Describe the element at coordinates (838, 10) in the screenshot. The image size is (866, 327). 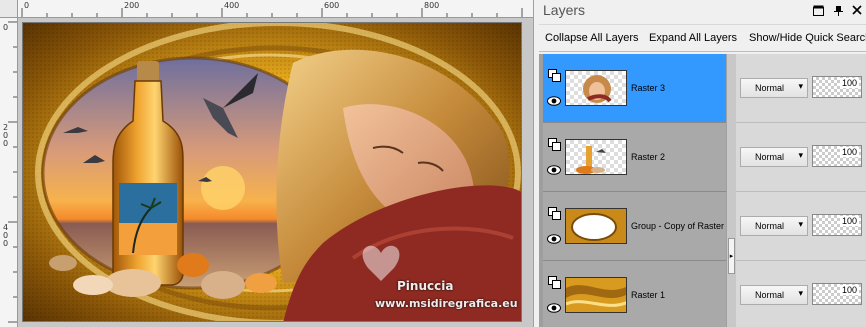
I see `pin-icon` at that location.